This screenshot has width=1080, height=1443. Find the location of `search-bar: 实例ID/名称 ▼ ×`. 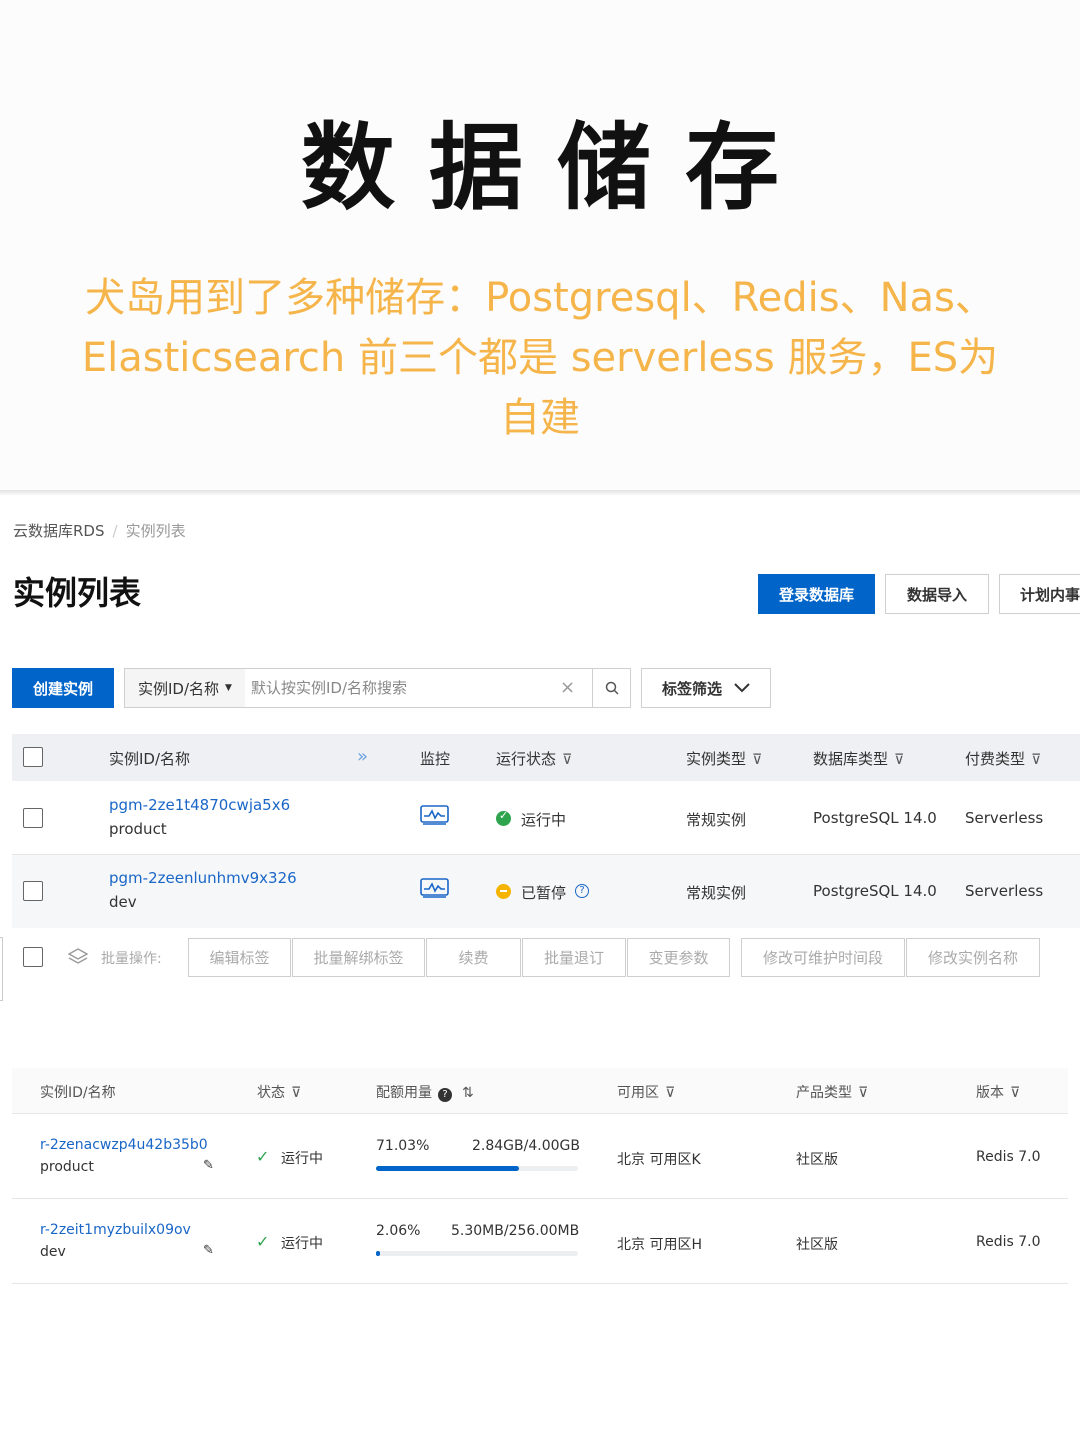

search-bar: 实例ID/名称 ▼ × is located at coordinates (377, 688).